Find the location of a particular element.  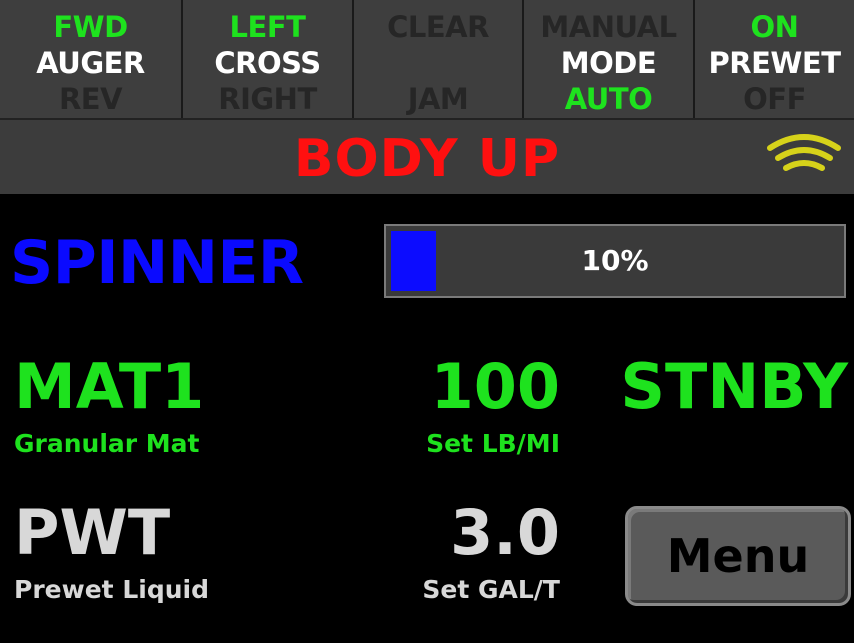

cross-label: CROSS is located at coordinates (267, 63).